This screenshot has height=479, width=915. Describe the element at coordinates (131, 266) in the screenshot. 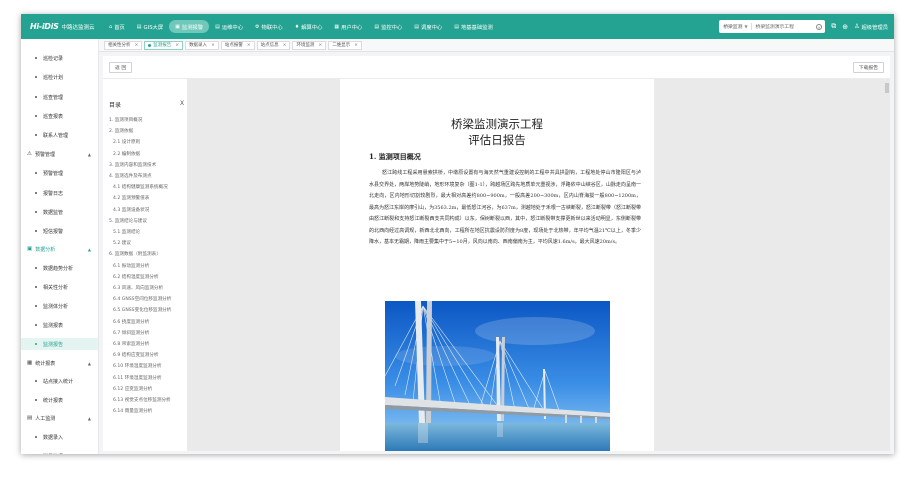

I see `toc-item: 6.1 振动监测分析` at that location.